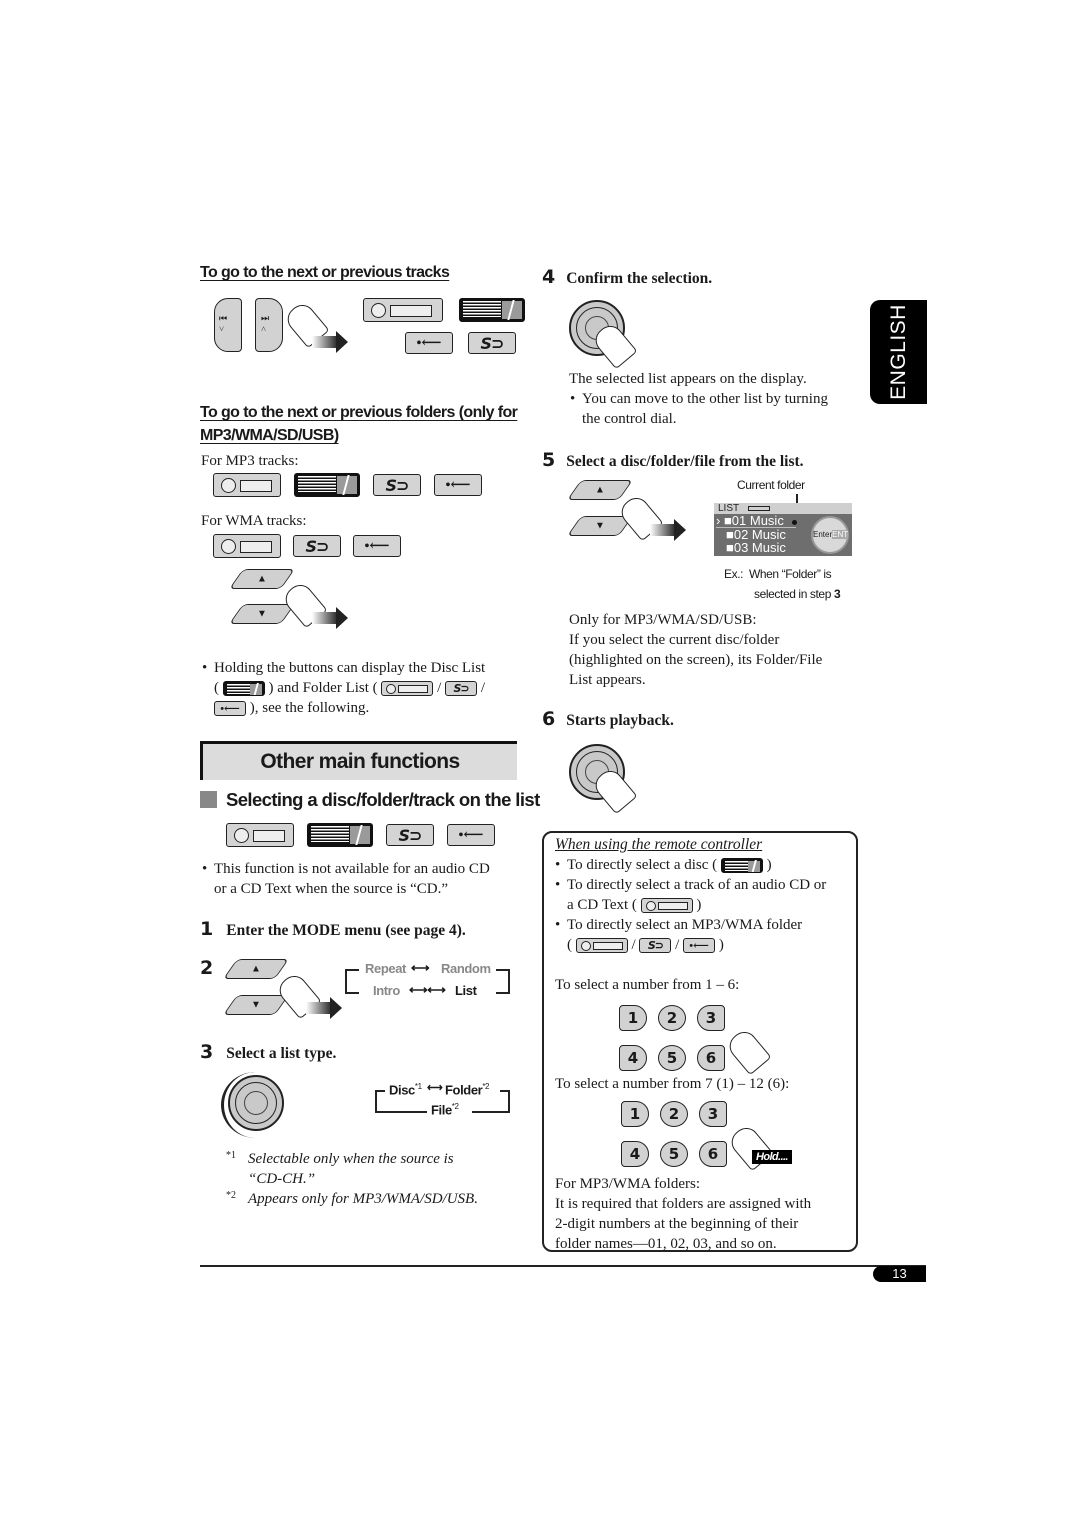  Describe the element at coordinates (208, 799) in the screenshot. I see `subsection-marker` at that location.